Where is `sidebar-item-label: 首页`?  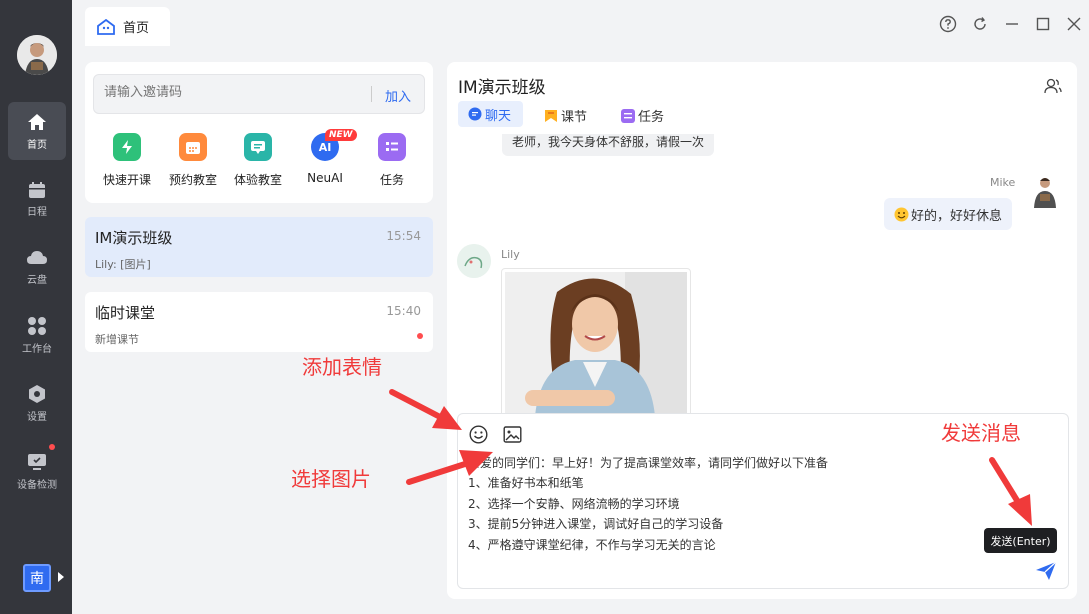 sidebar-item-label: 首页 is located at coordinates (37, 145).